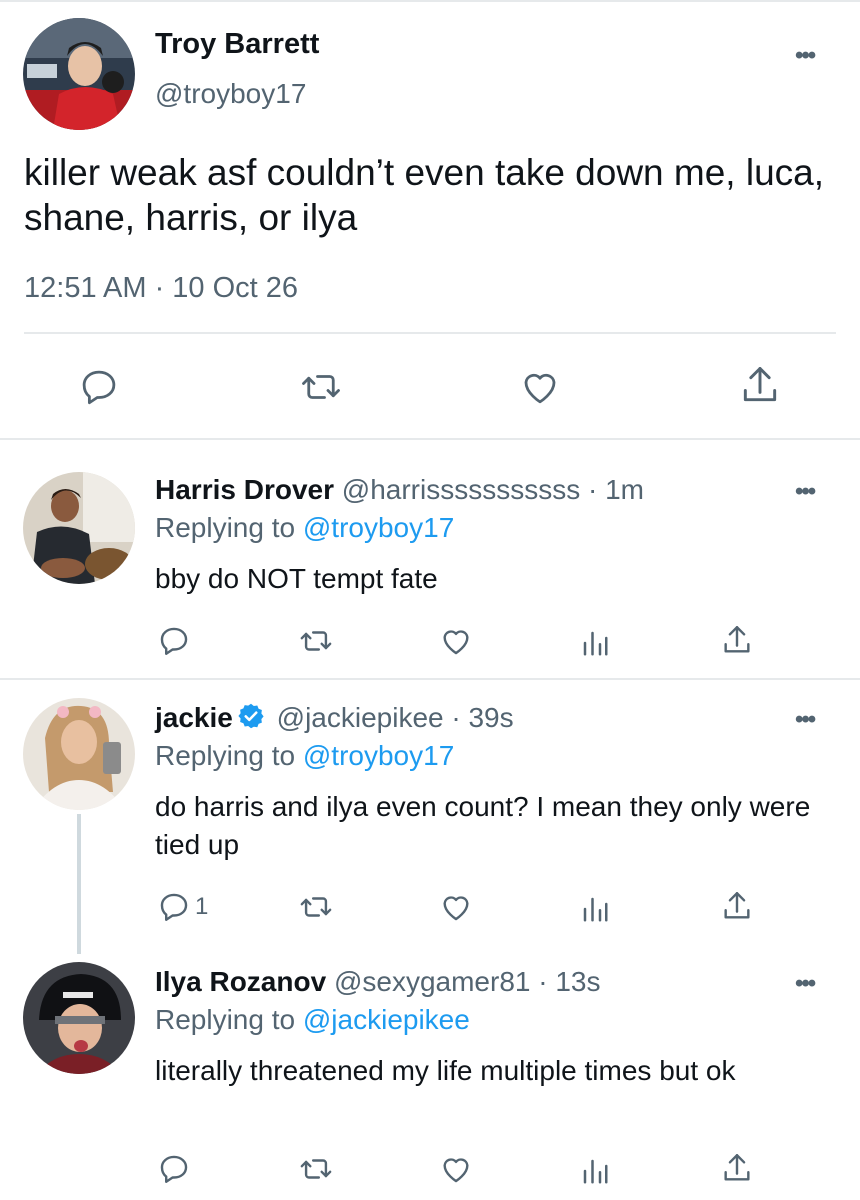 The width and height of the screenshot is (860, 1200). What do you see at coordinates (244, 489) in the screenshot?
I see `author-name: Harris Drover` at bounding box center [244, 489].